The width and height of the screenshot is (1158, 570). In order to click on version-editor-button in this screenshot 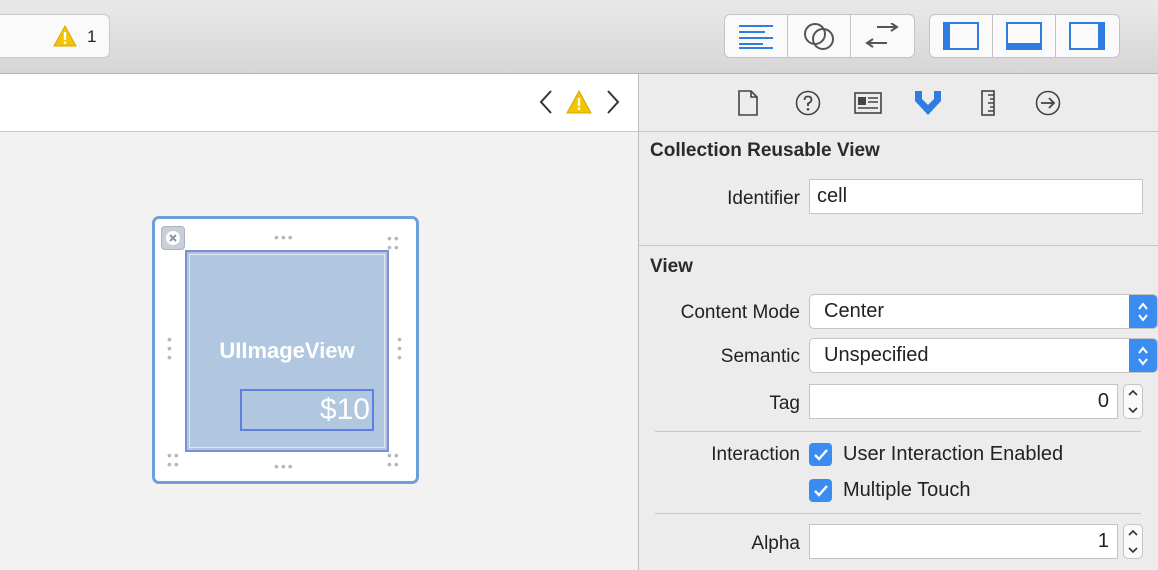, I will do `click(882, 36)`.